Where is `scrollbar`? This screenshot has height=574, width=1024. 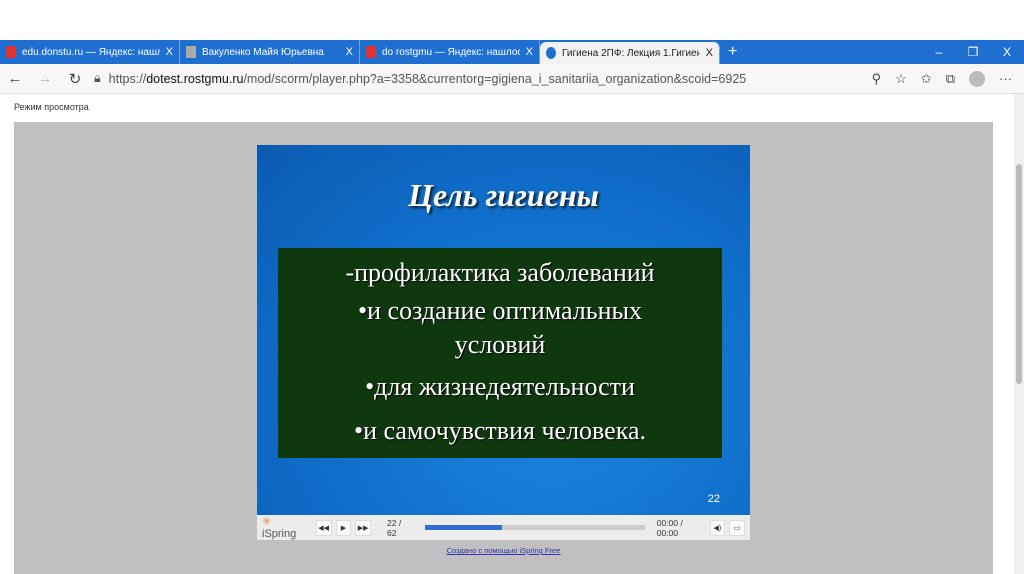
scrollbar is located at coordinates (1019, 334).